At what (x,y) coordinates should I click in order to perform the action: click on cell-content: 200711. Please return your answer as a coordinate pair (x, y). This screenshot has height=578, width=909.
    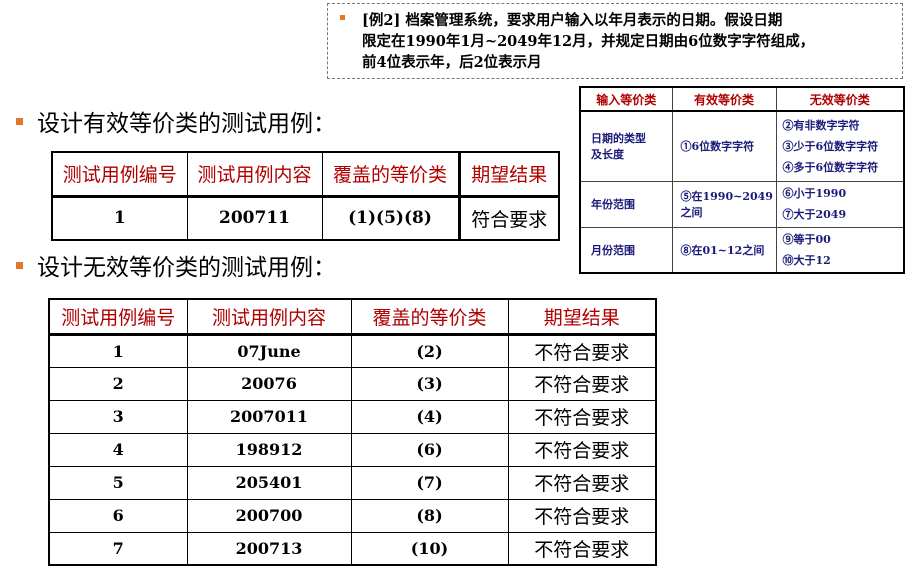
    Looking at the image, I should click on (254, 218).